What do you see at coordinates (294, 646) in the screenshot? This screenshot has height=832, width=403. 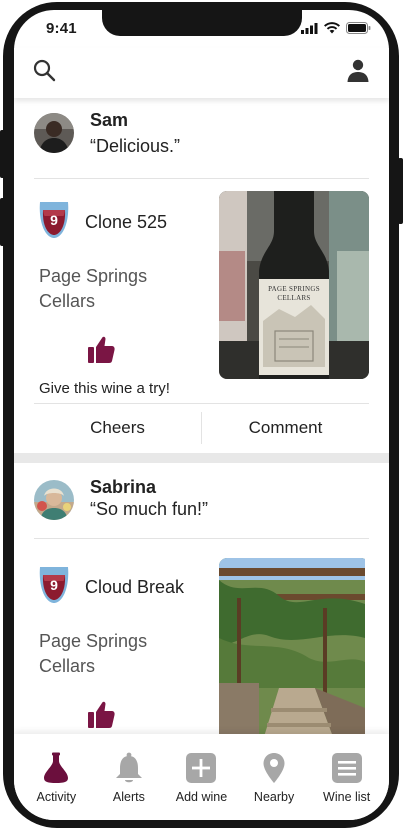 I see `winery-photo` at bounding box center [294, 646].